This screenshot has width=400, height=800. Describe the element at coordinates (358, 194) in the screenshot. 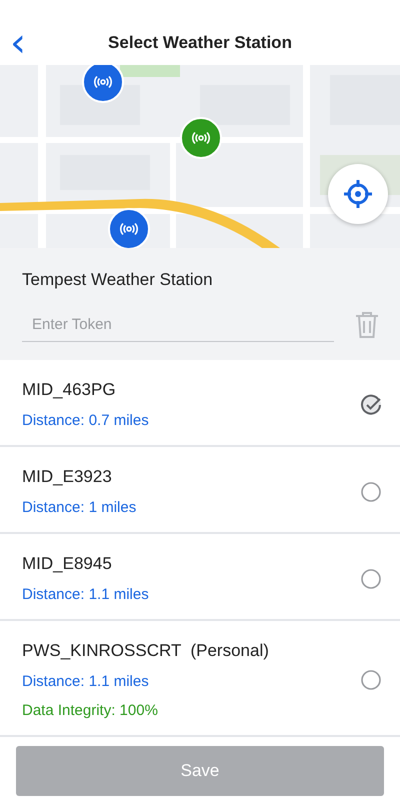

I see `crosshair-icon` at that location.